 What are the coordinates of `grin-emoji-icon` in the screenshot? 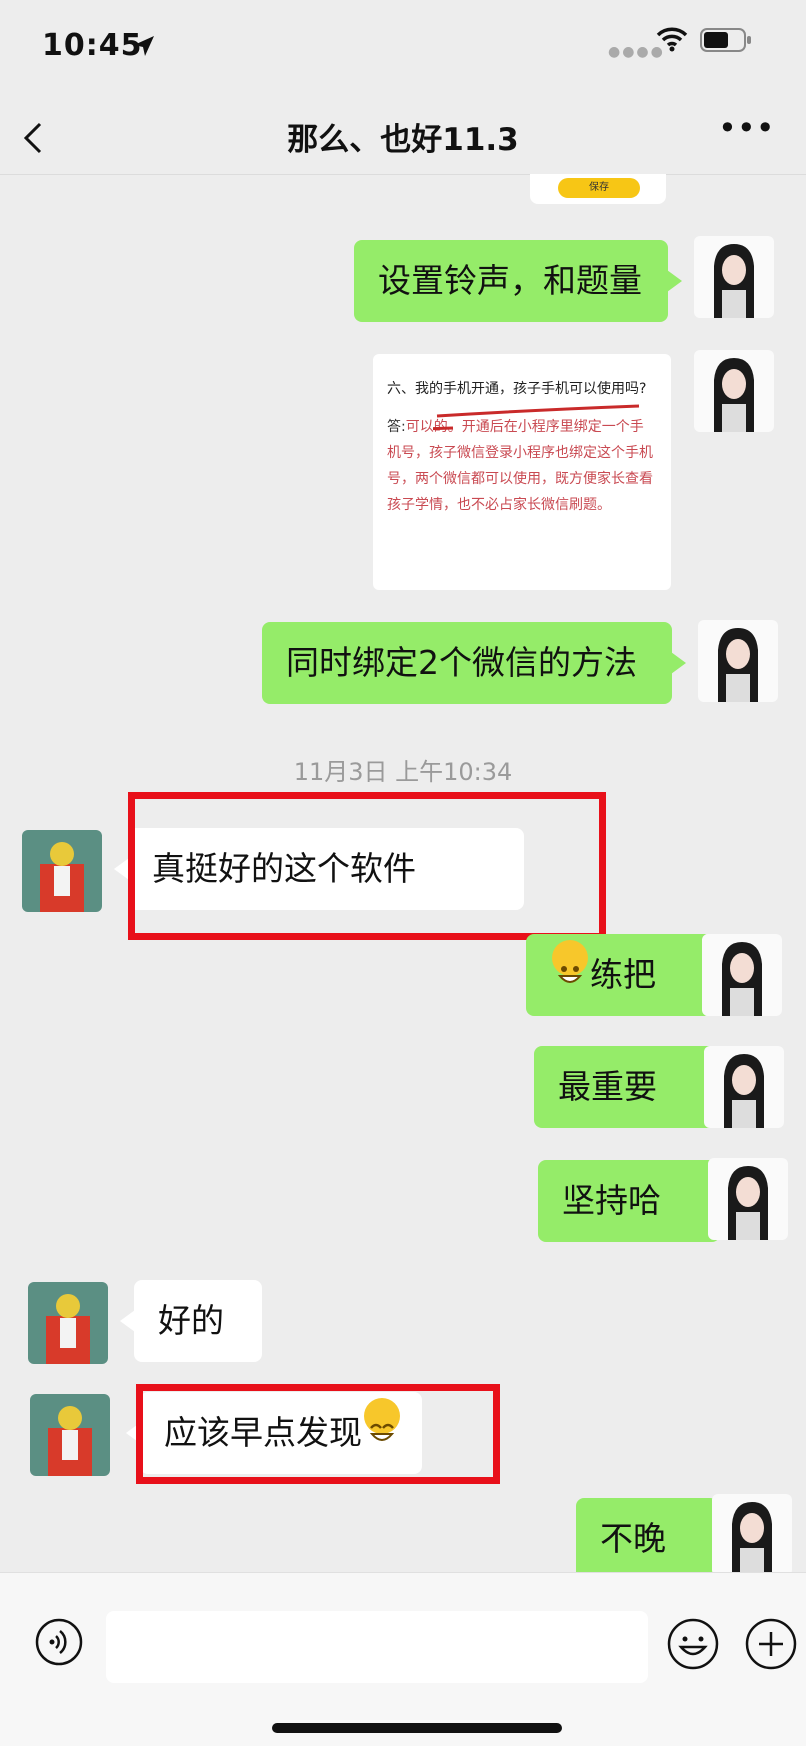 It's located at (570, 961).